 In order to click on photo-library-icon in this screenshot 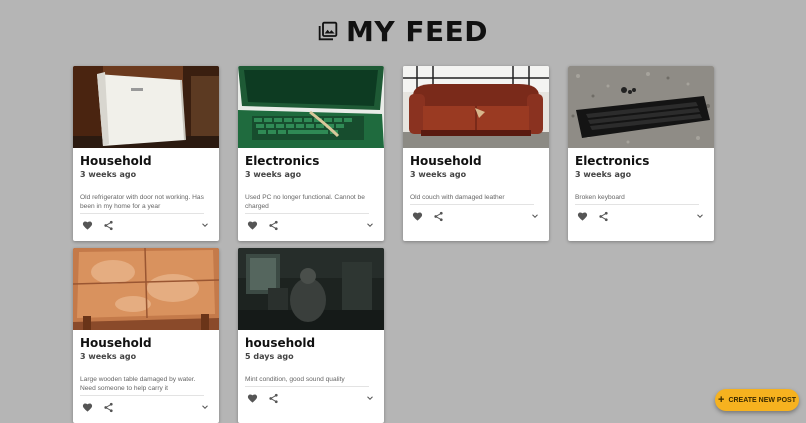, I will do `click(328, 31)`.